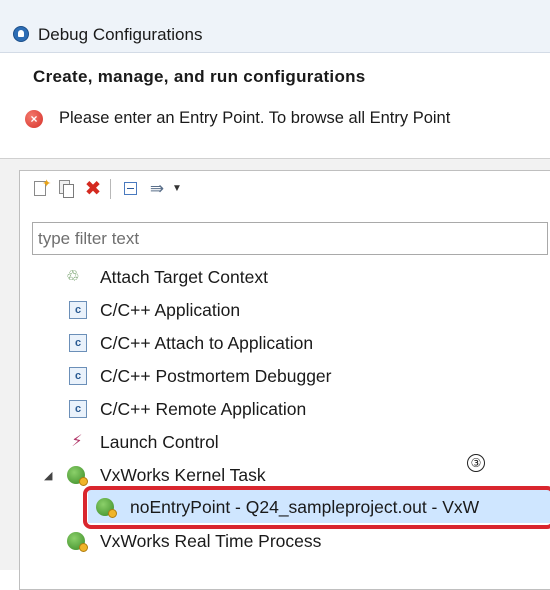 The height and width of the screenshot is (590, 550). I want to click on delete-button: ✖, so click(93, 189).